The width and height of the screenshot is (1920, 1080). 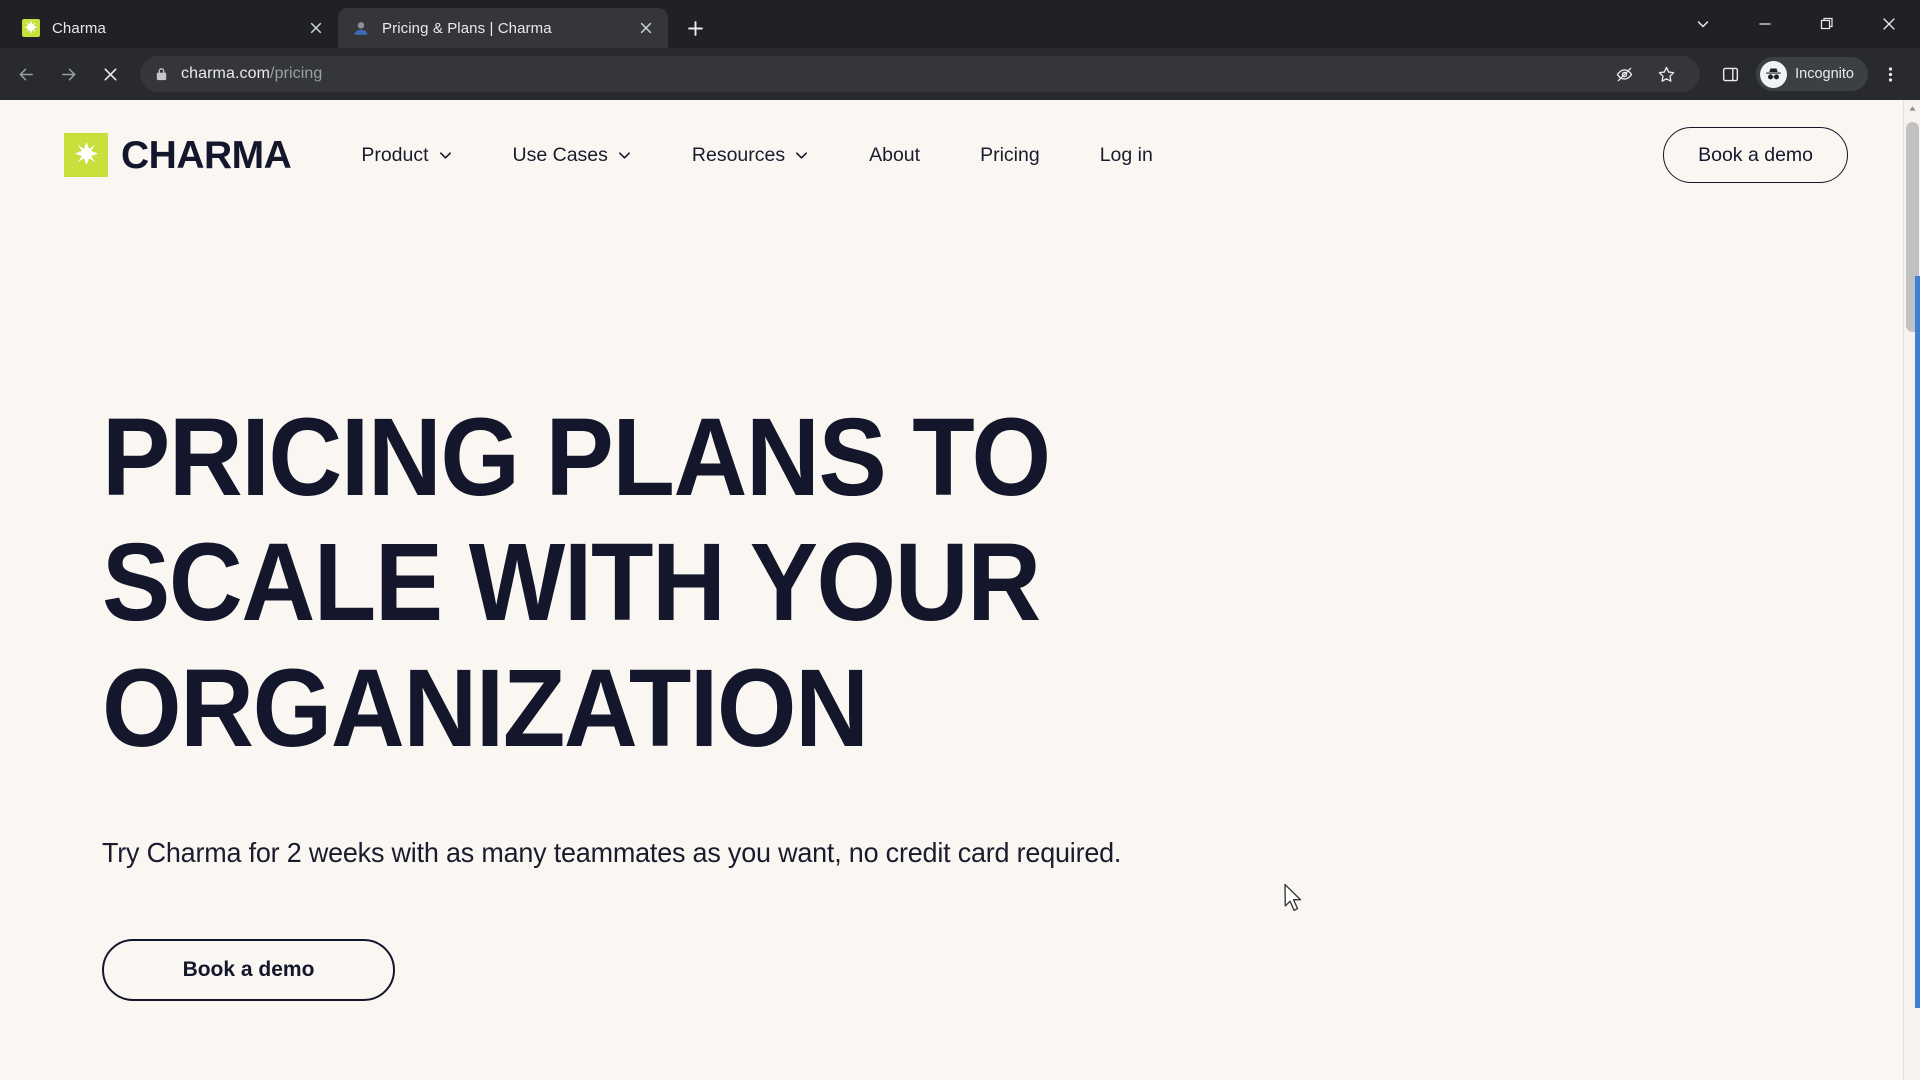 What do you see at coordinates (1827, 24) in the screenshot?
I see `restore-icon` at bounding box center [1827, 24].